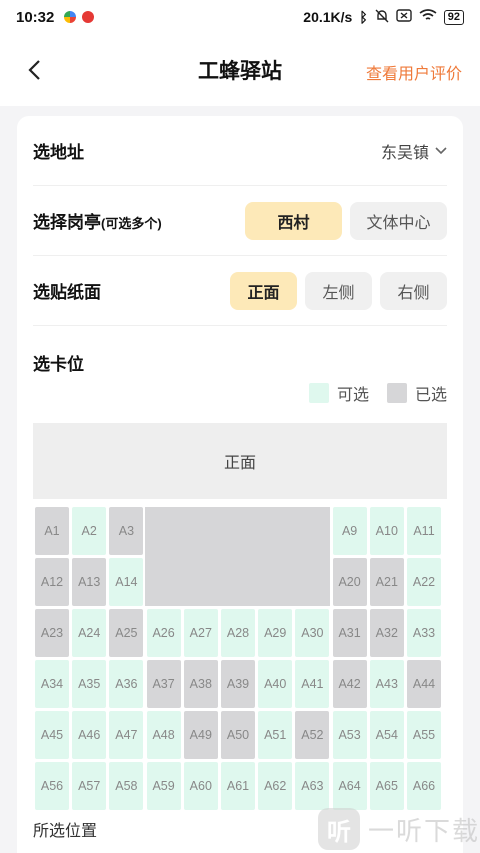  I want to click on seat-a47: A47, so click(126, 735).